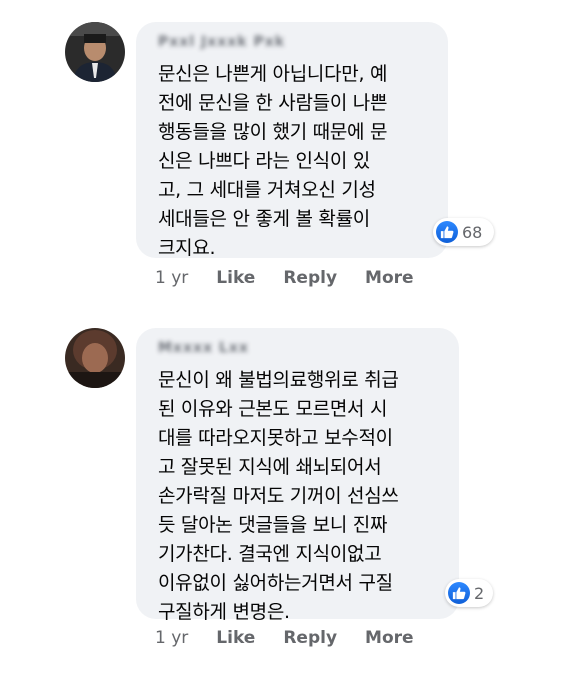 This screenshot has height=684, width=564. Describe the element at coordinates (472, 232) in the screenshot. I see `reaction-count: 68` at that location.